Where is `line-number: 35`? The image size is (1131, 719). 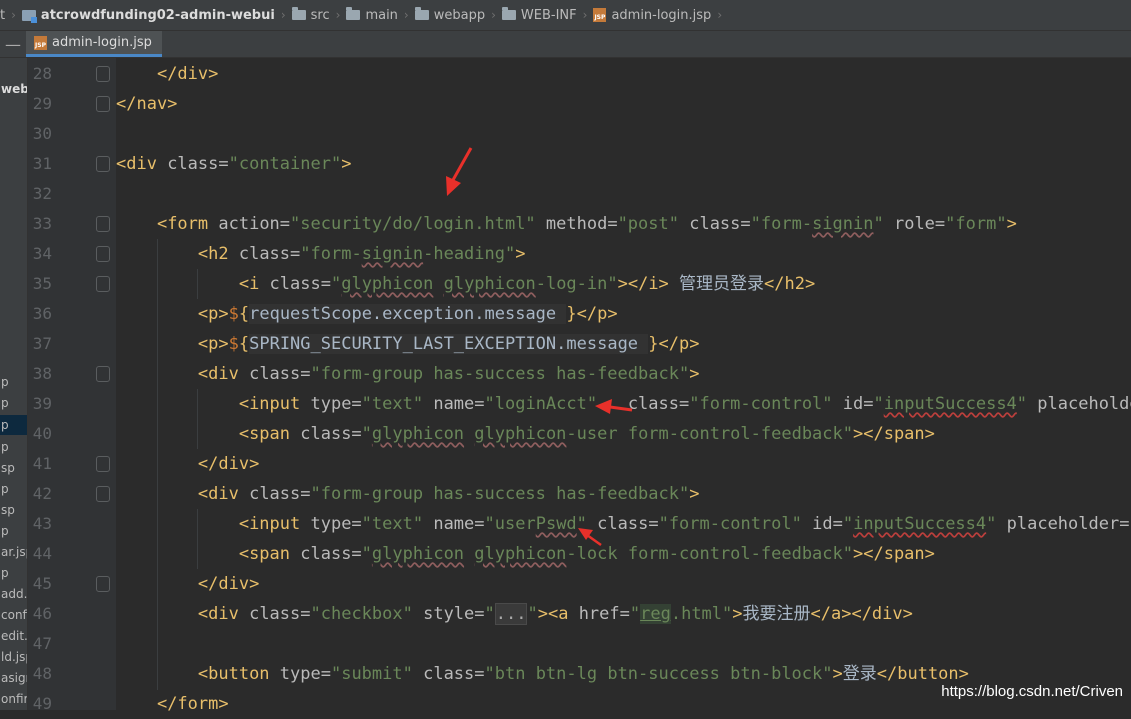
line-number: 35 is located at coordinates (42, 283).